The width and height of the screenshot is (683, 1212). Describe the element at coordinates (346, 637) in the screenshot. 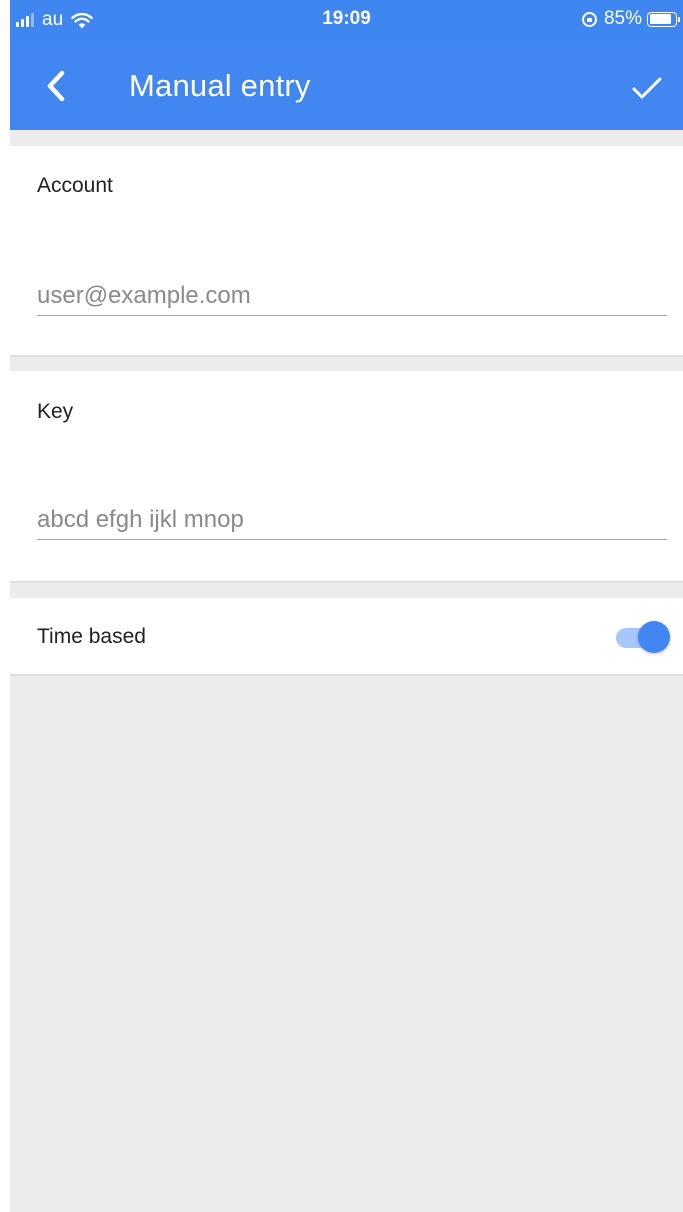

I see `time-based-row: Time based` at that location.